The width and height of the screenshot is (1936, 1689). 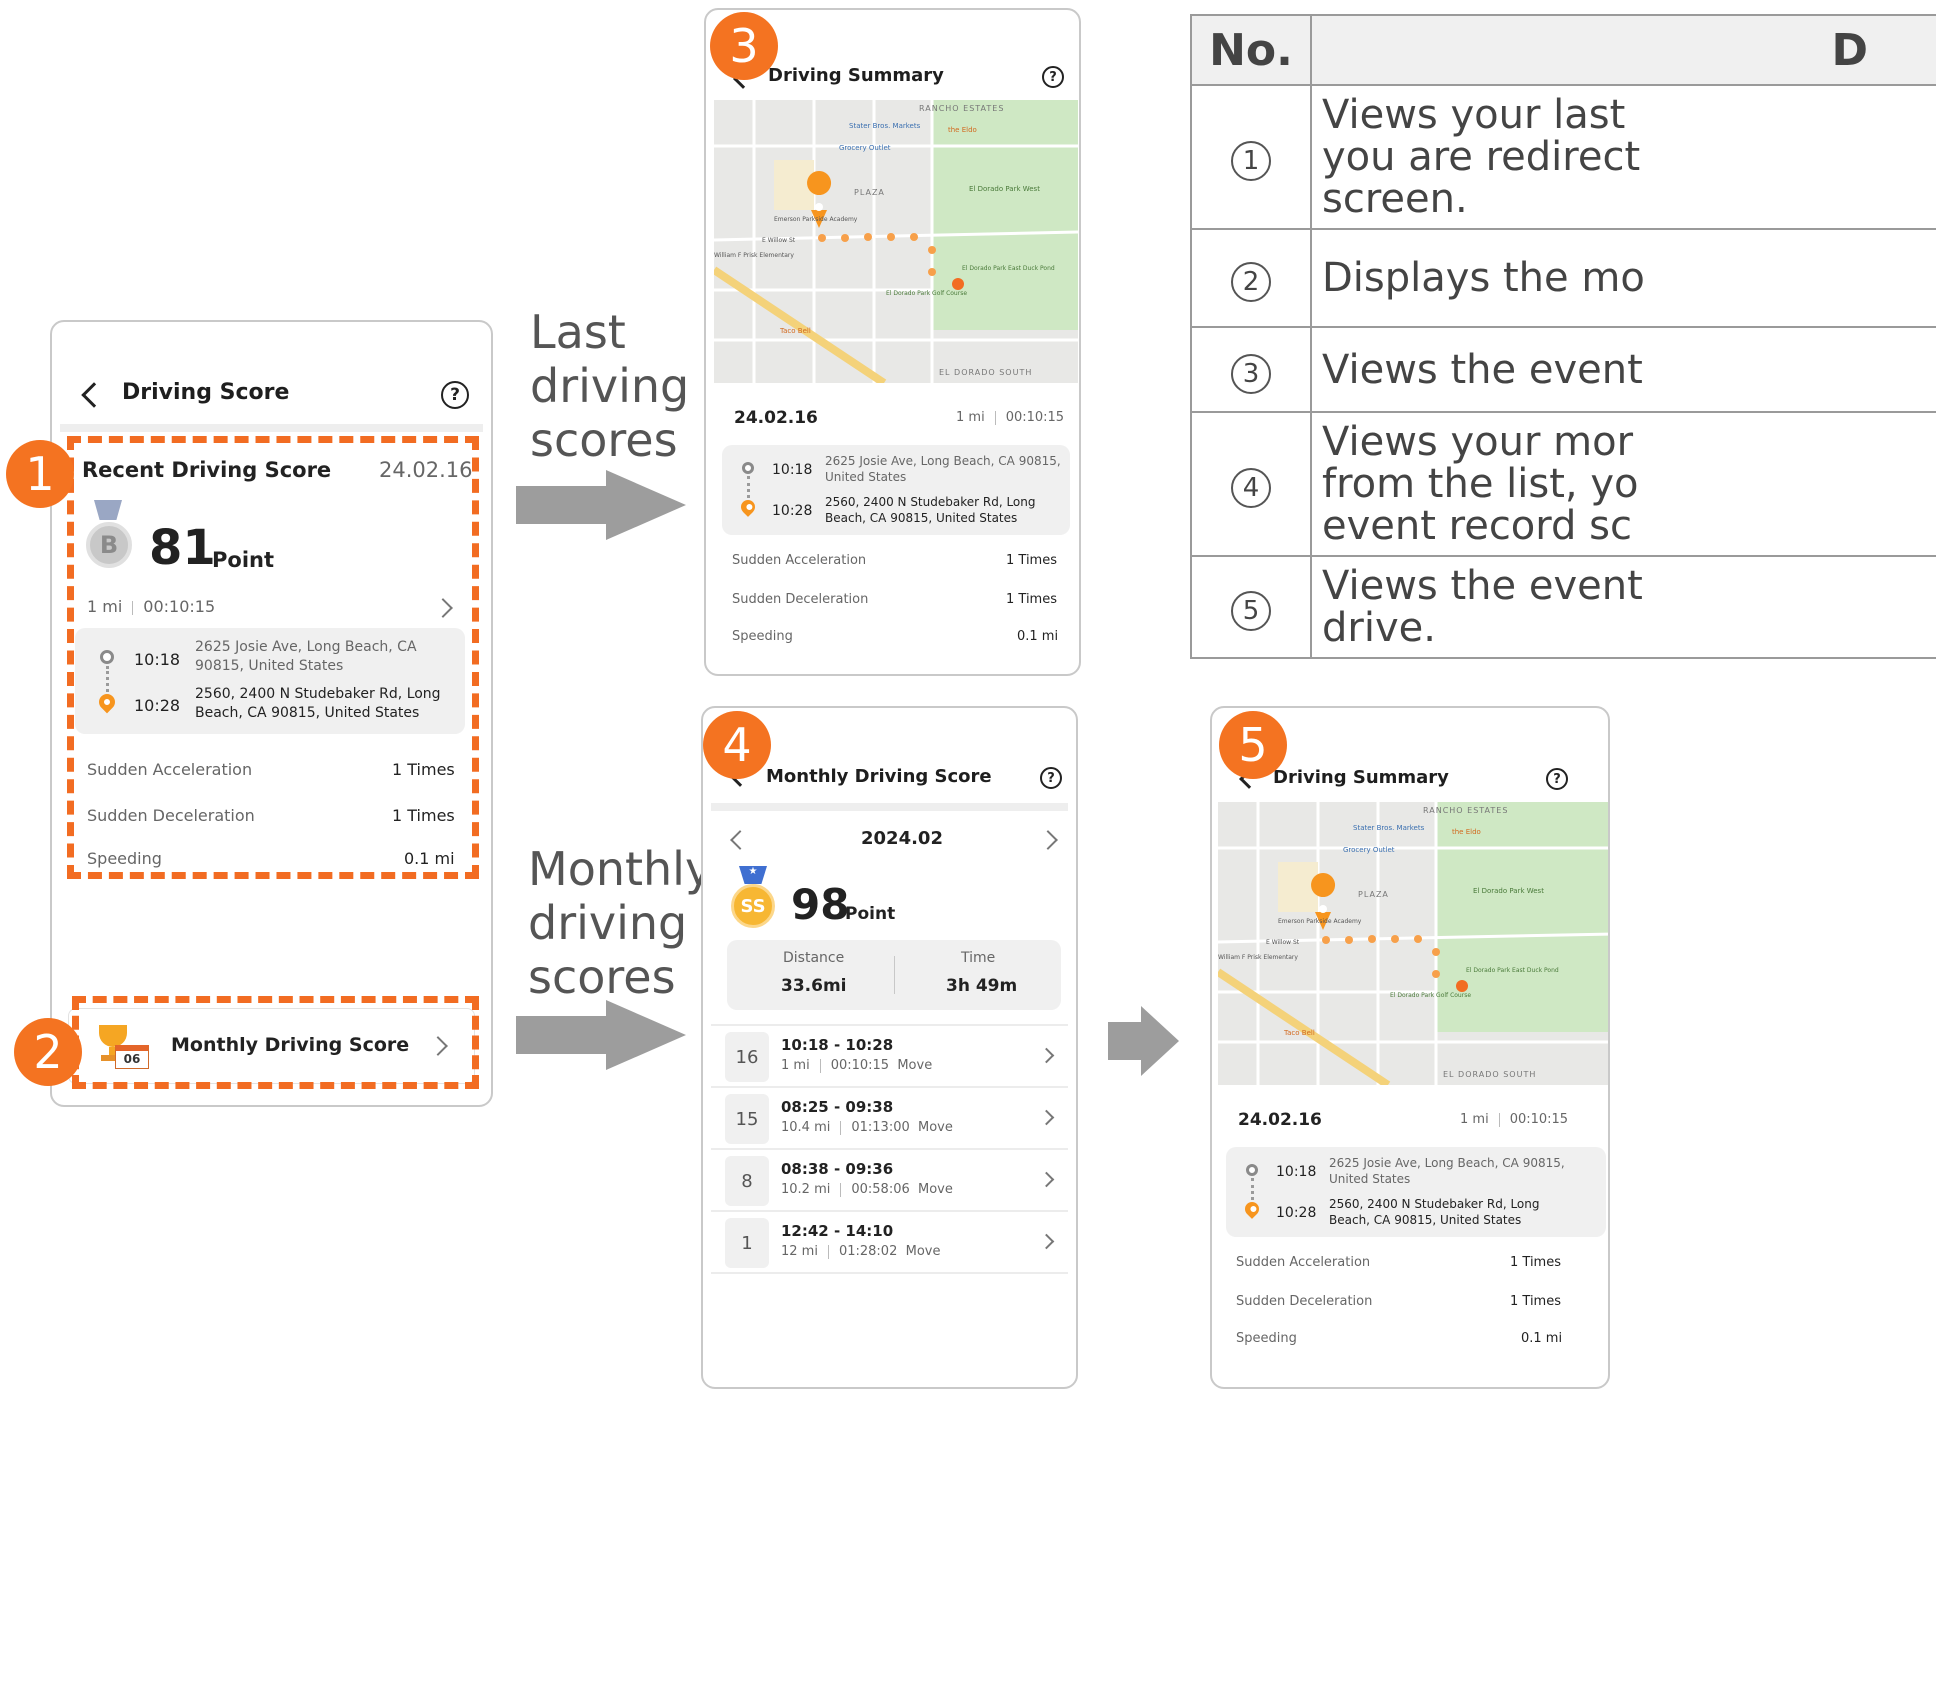 What do you see at coordinates (891, 1242) in the screenshot?
I see `trip-list-item: 1 12:42 - 14:10 12 mi 01:28:02 Move` at bounding box center [891, 1242].